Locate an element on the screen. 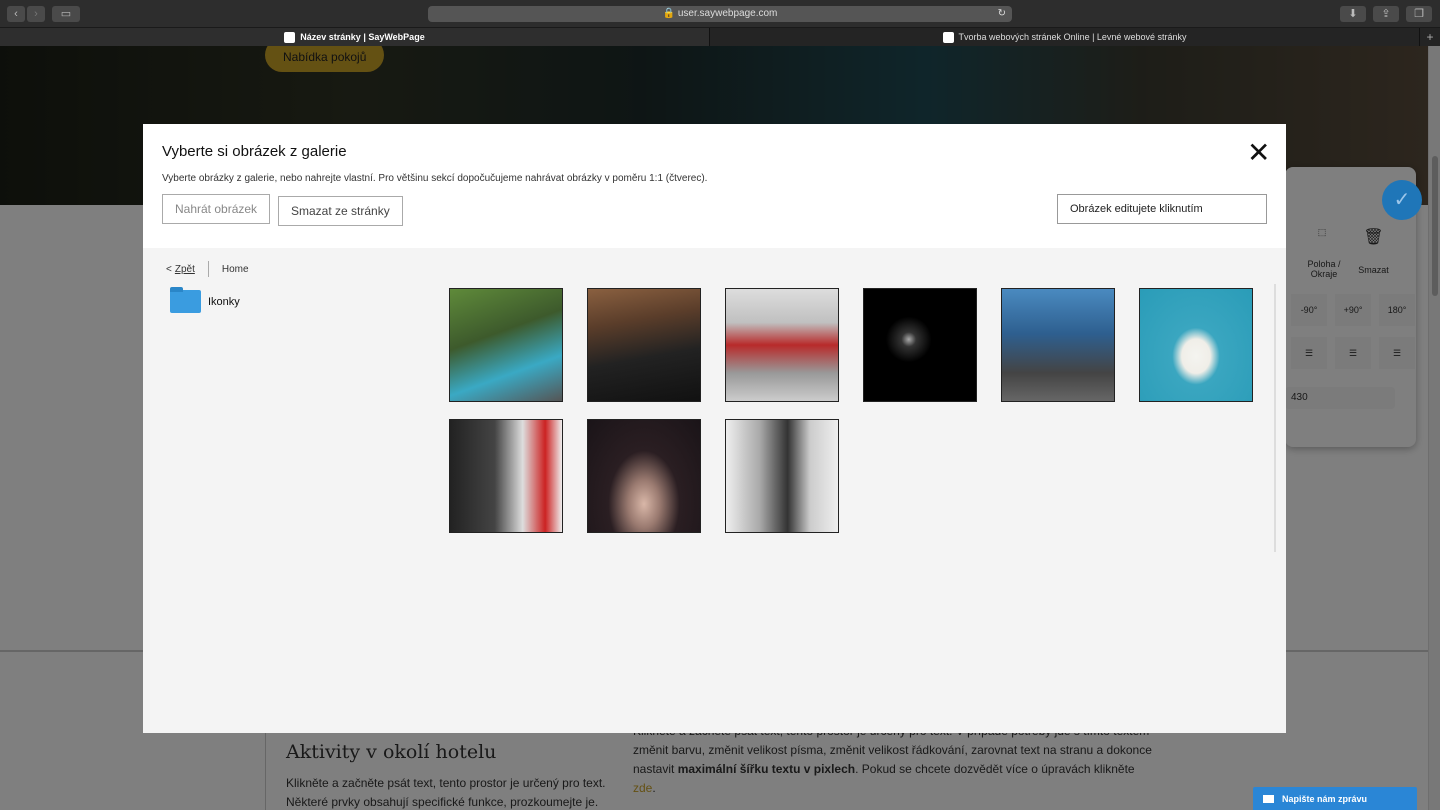  gallery-image-car-workshop is located at coordinates (782, 345).